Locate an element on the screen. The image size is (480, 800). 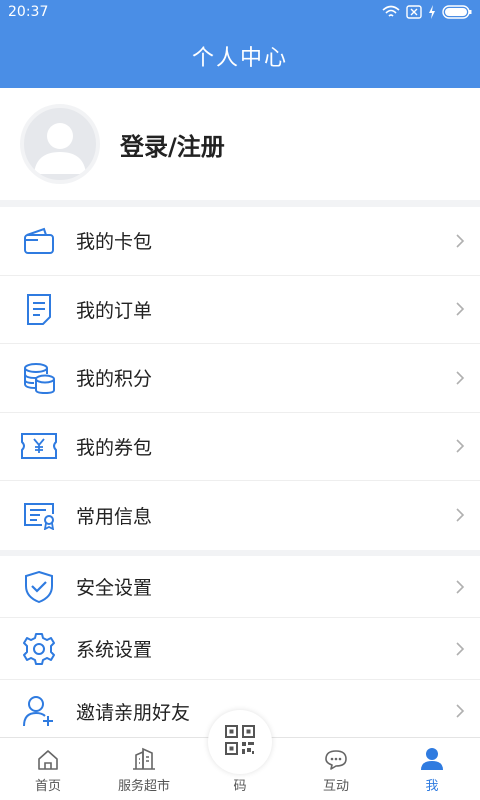
tab-label: 服务超市 is located at coordinates (143, 786).